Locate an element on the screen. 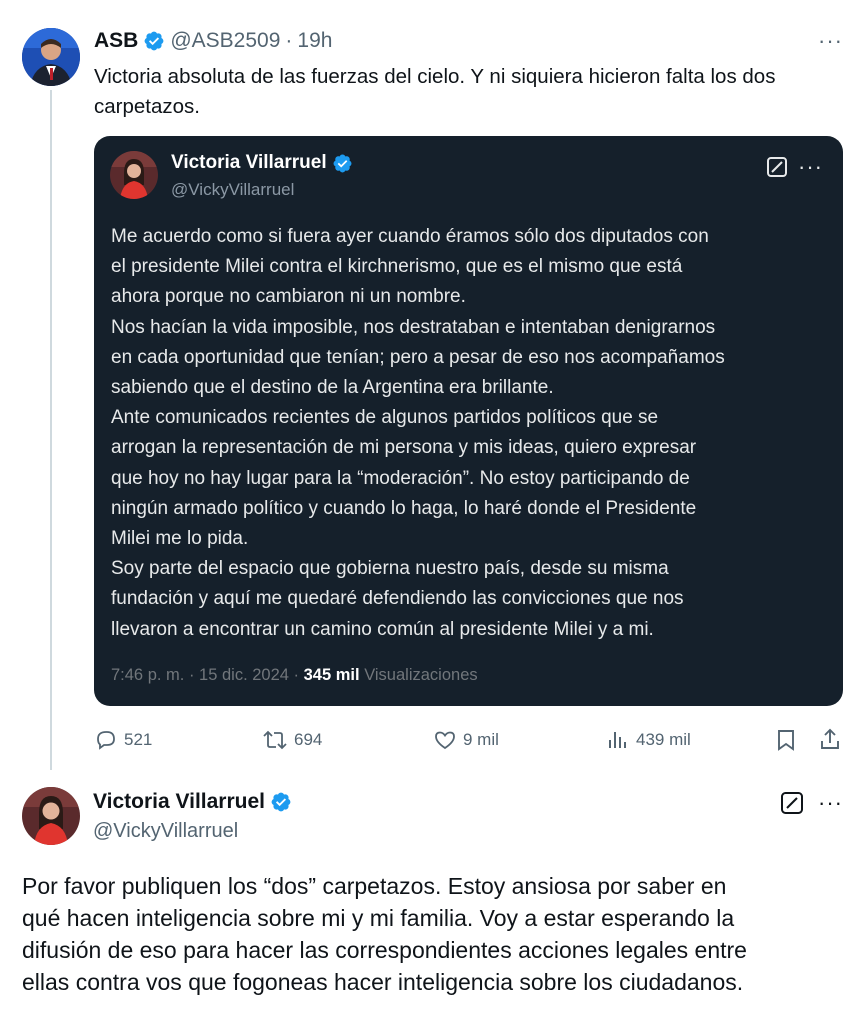 This screenshot has width=867, height=1023. quoted-more-dots-icon: ··· is located at coordinates (810, 167).